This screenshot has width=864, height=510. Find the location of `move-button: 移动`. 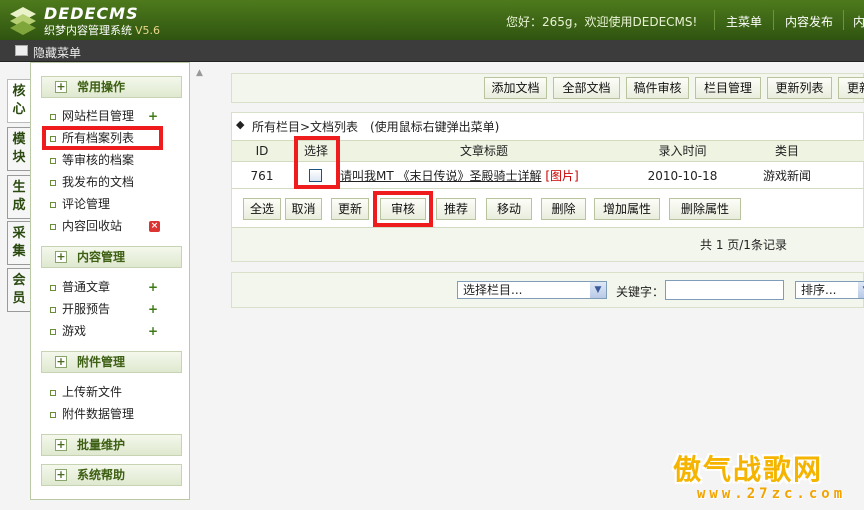

move-button: 移动 is located at coordinates (509, 209).